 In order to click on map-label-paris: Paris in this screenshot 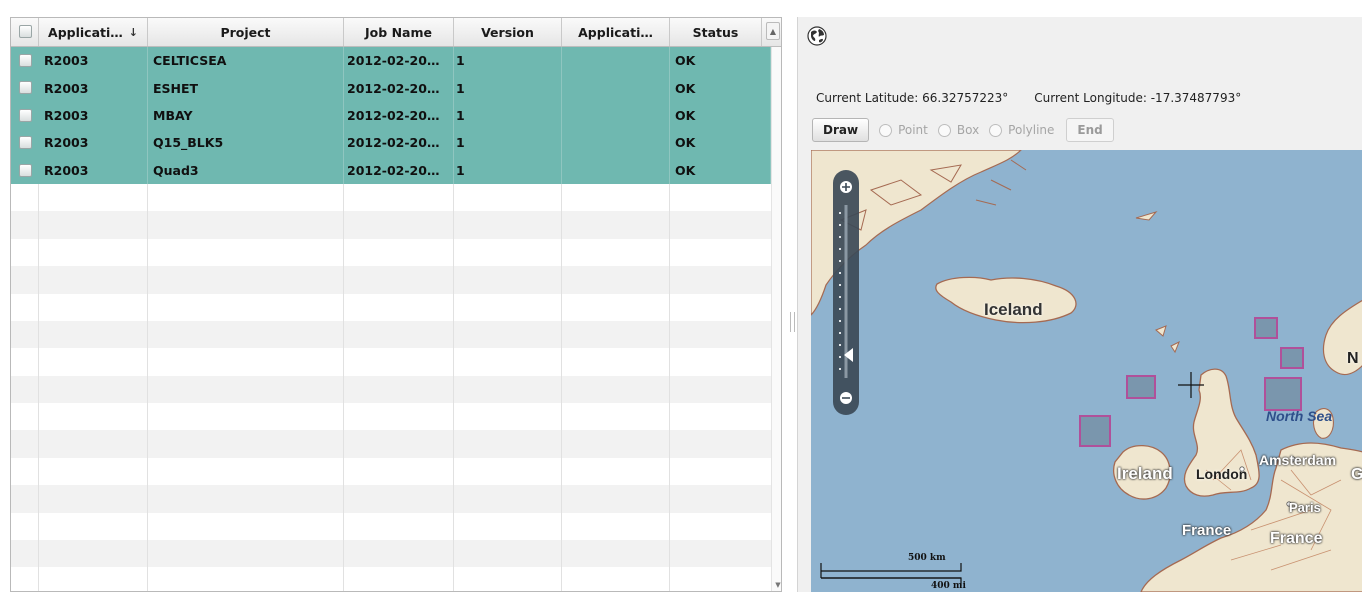, I will do `click(1305, 507)`.